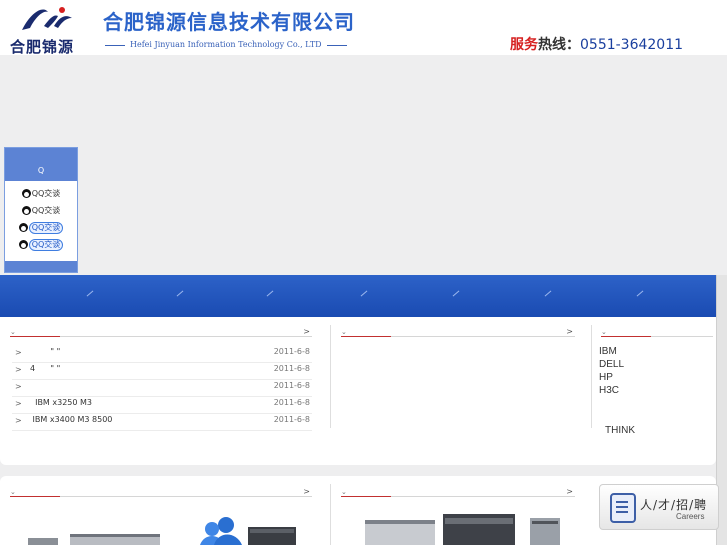 This screenshot has width=727, height=545. I want to click on main-nav, so click(358, 296).